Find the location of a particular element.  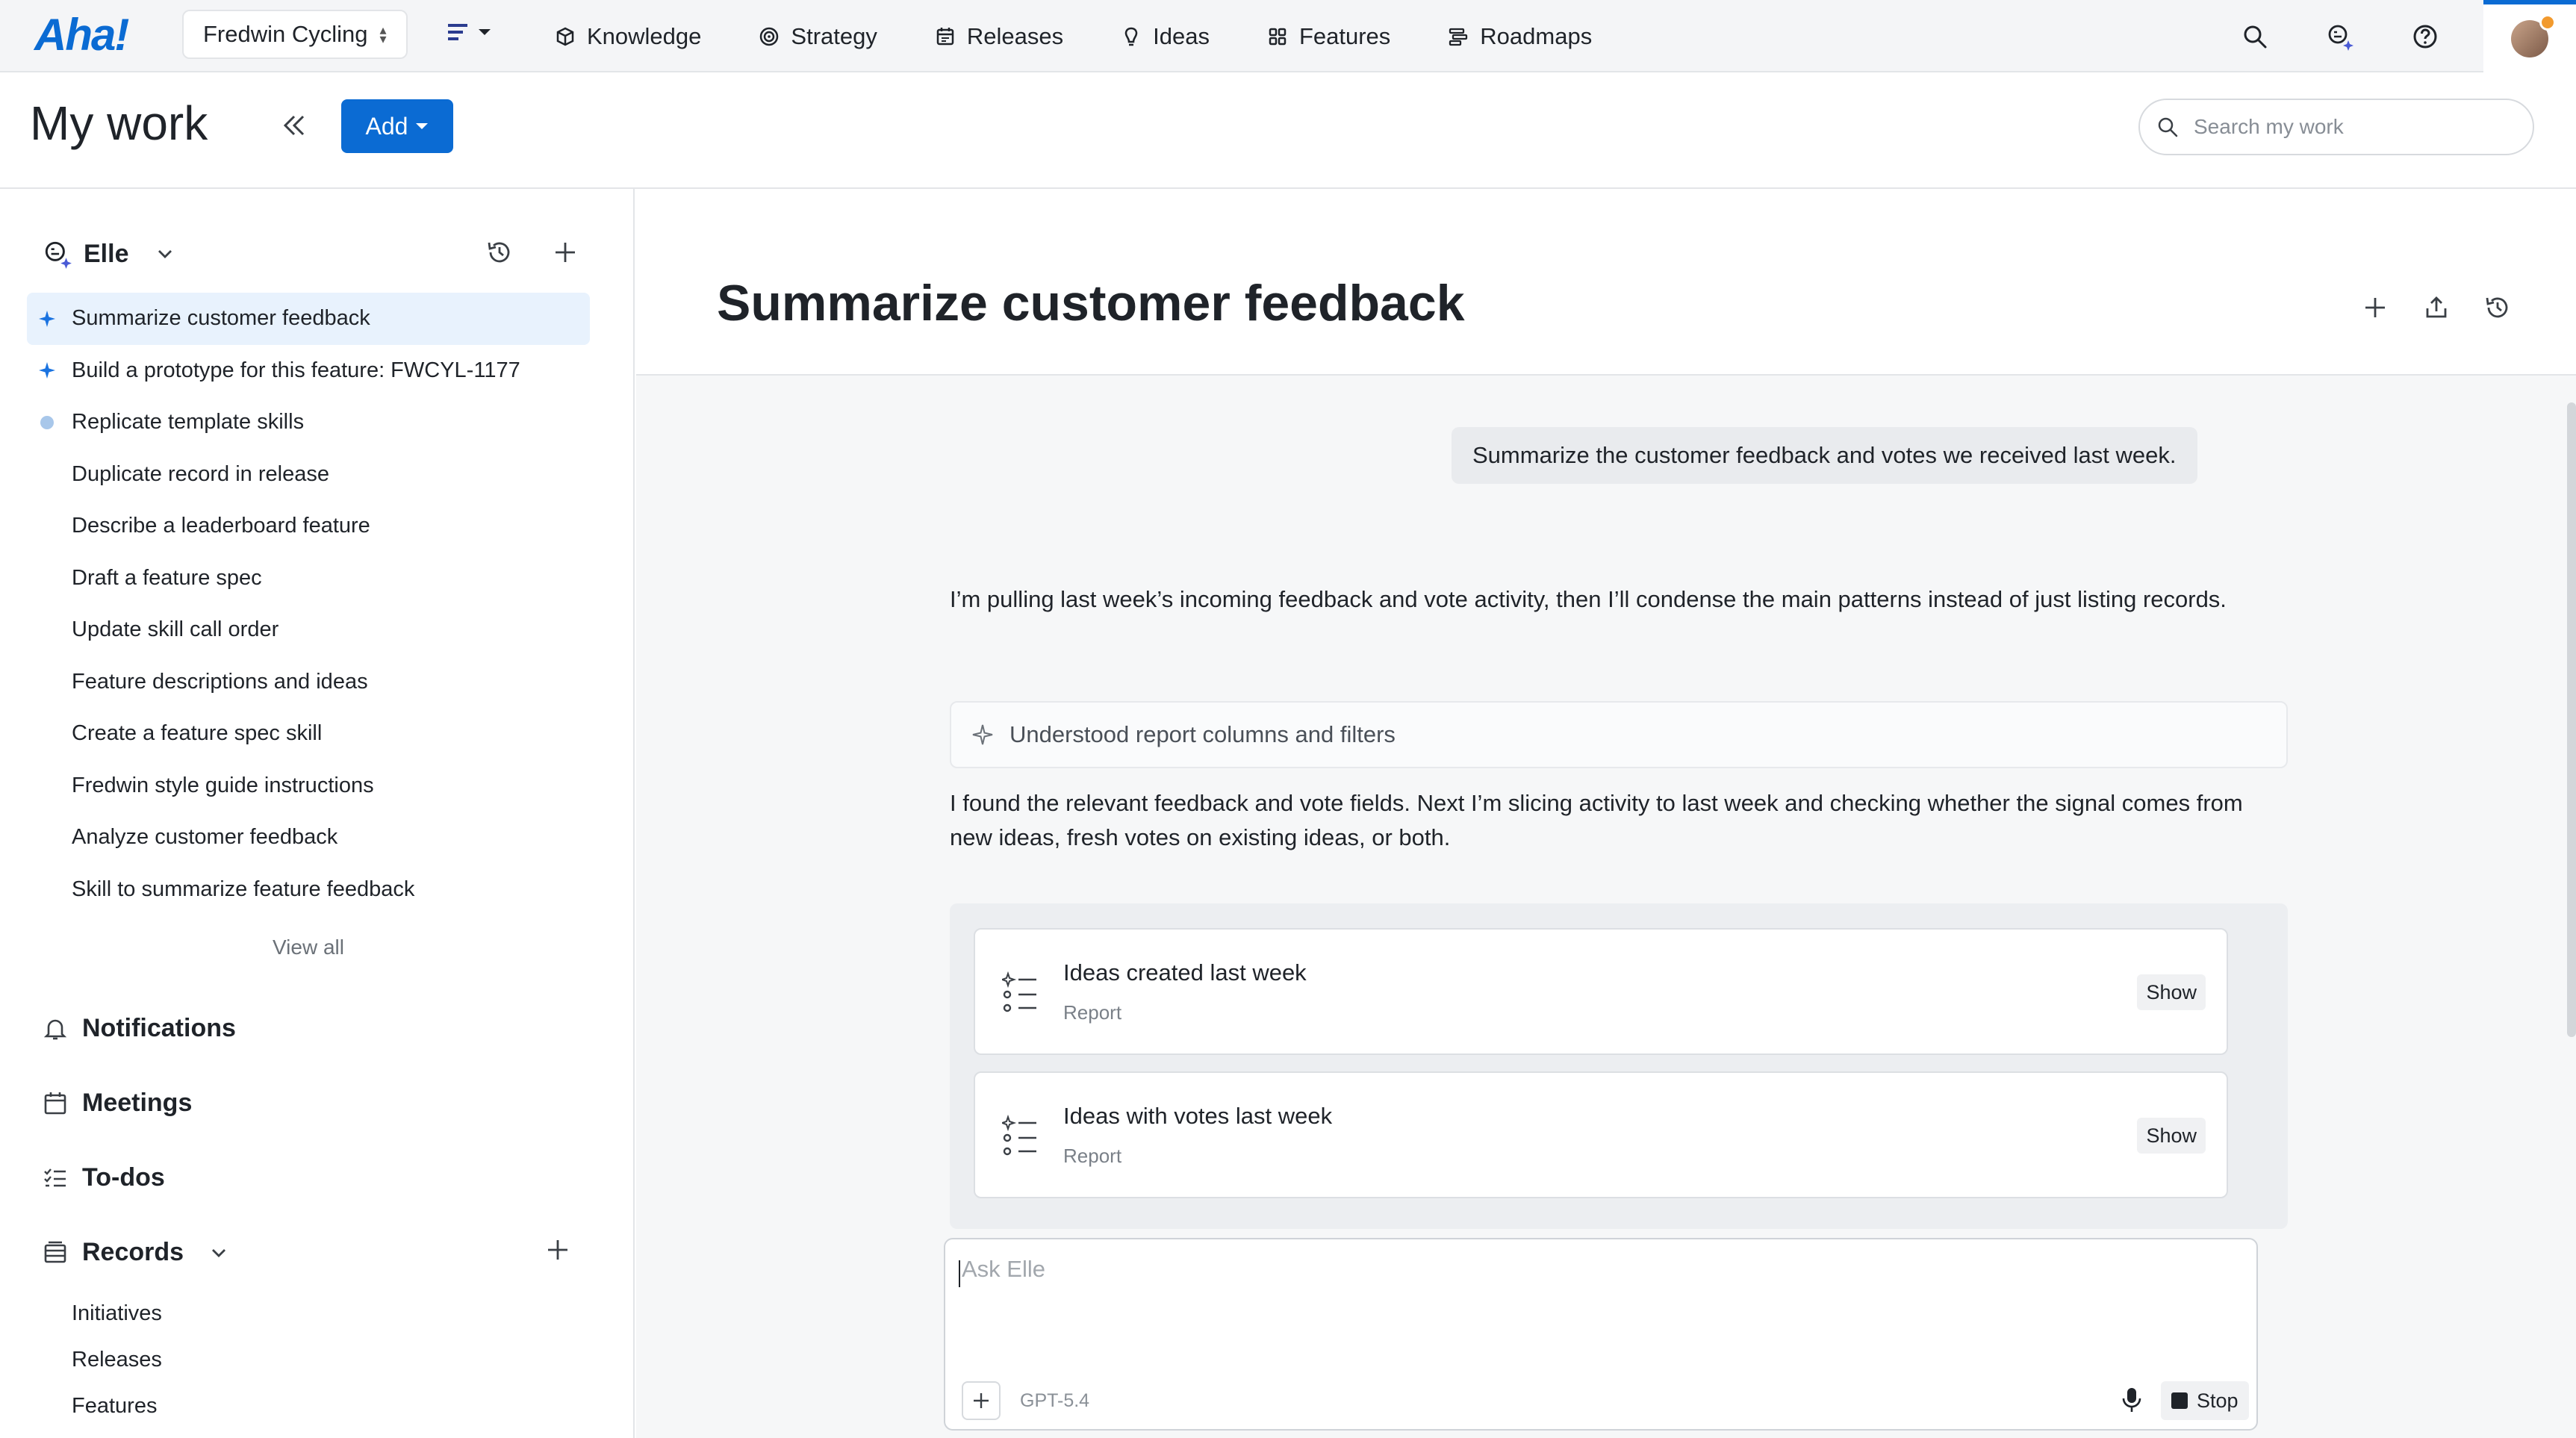

reasoning-step: Understood report columns and filters is located at coordinates (1619, 734).